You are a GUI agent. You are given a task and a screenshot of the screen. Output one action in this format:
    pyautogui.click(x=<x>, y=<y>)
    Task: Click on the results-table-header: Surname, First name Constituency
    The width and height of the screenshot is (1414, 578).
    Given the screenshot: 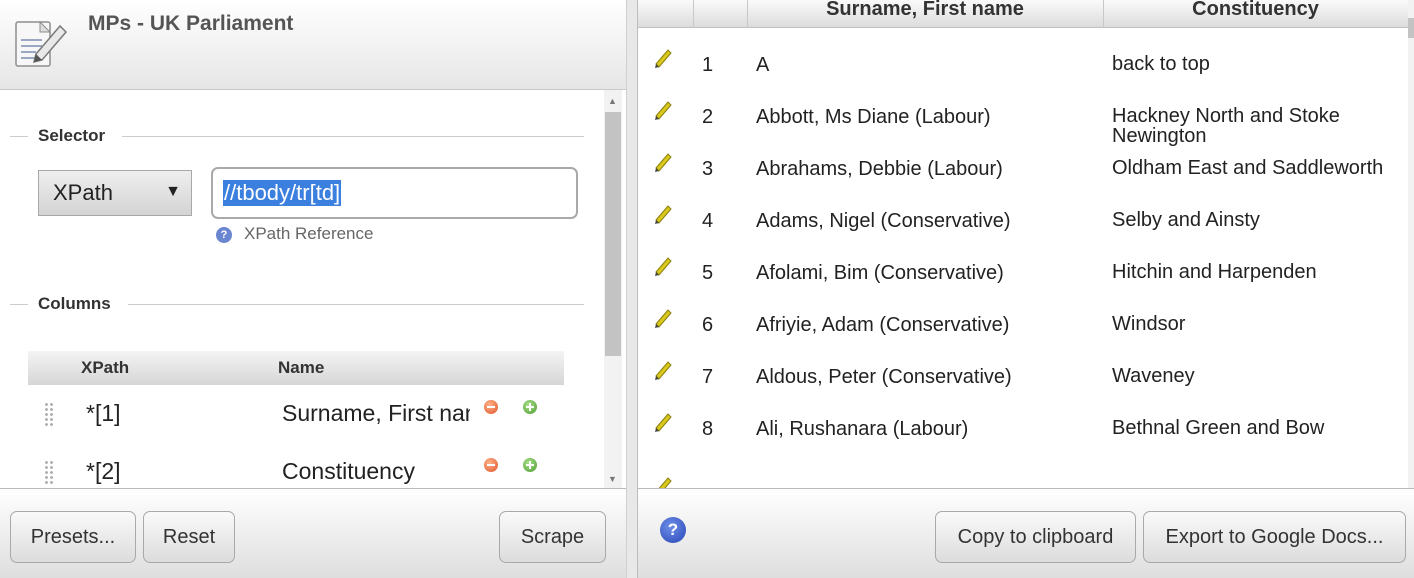 What is the action you would take?
    pyautogui.click(x=1023, y=14)
    